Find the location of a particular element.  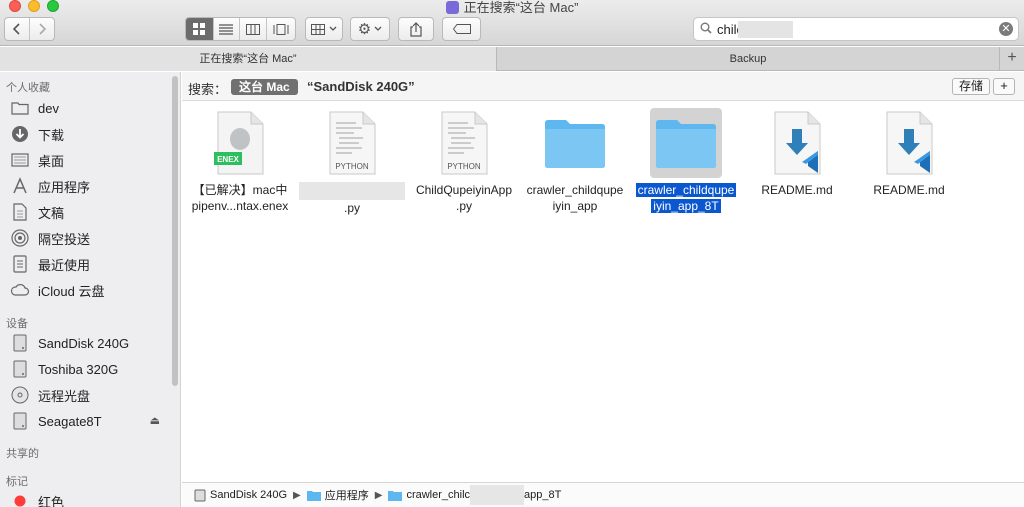

gallery-icon is located at coordinates (281, 29).